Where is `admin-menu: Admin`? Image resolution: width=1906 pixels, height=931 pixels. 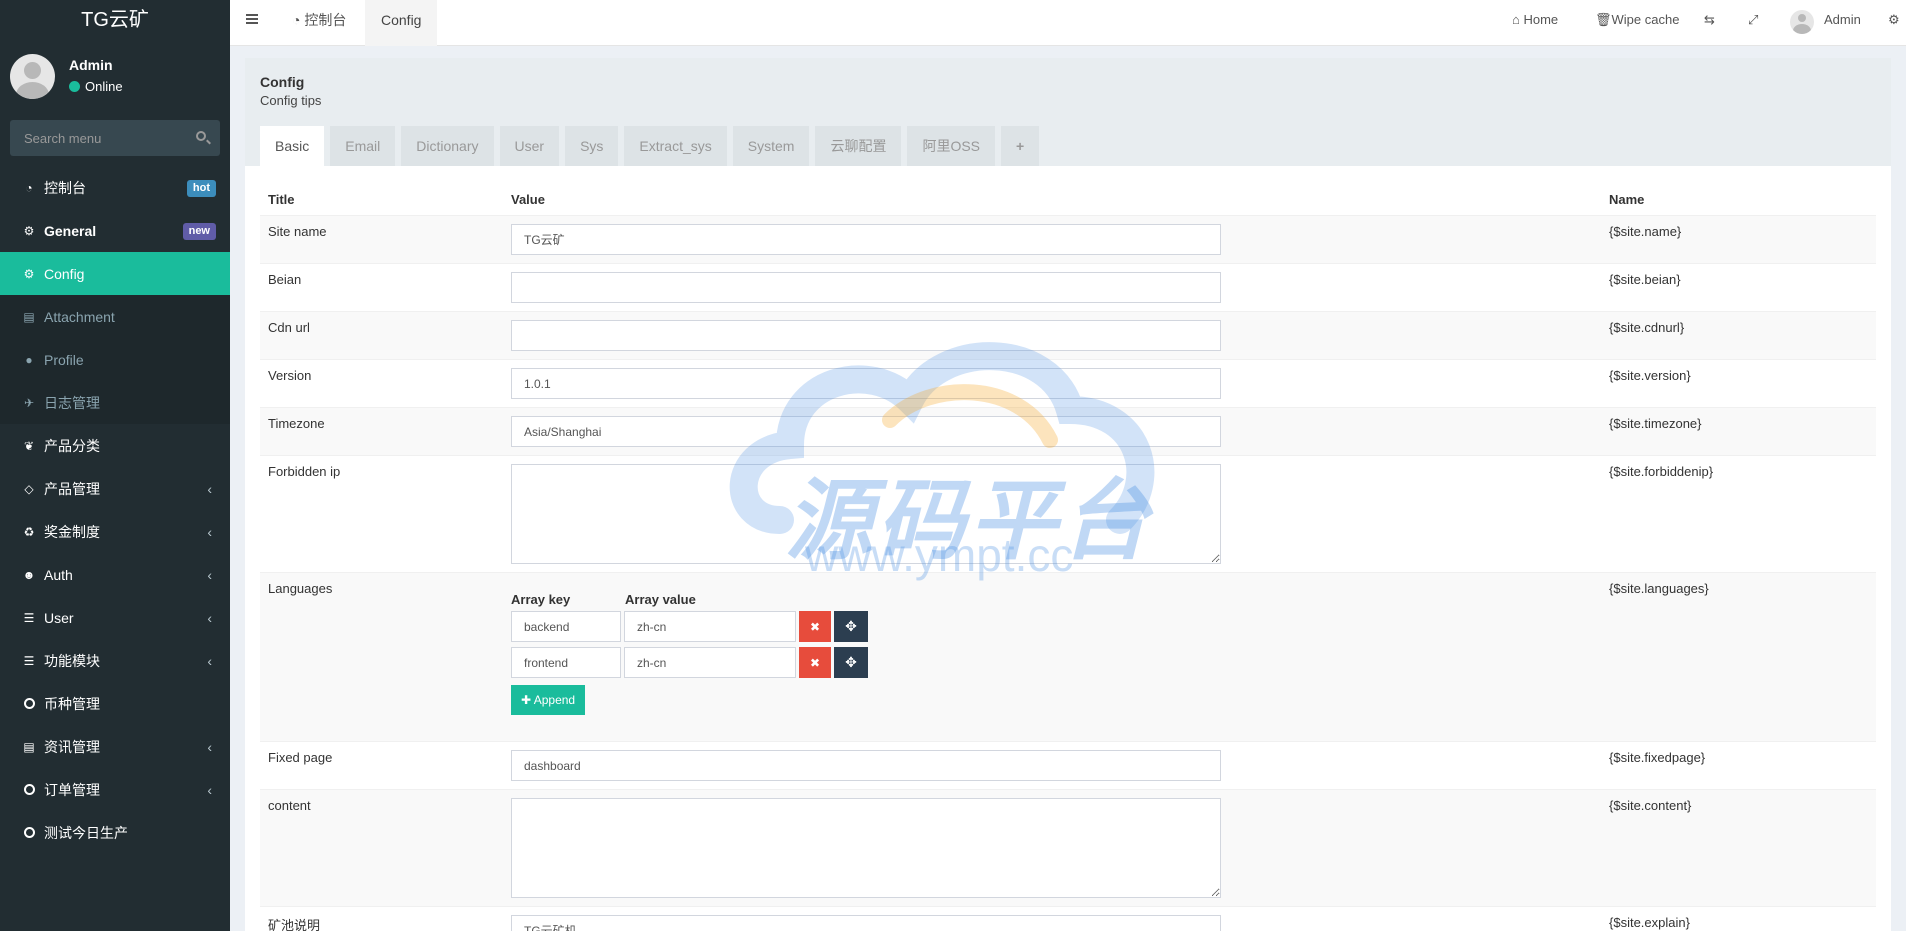
admin-menu: Admin is located at coordinates (1842, 20).